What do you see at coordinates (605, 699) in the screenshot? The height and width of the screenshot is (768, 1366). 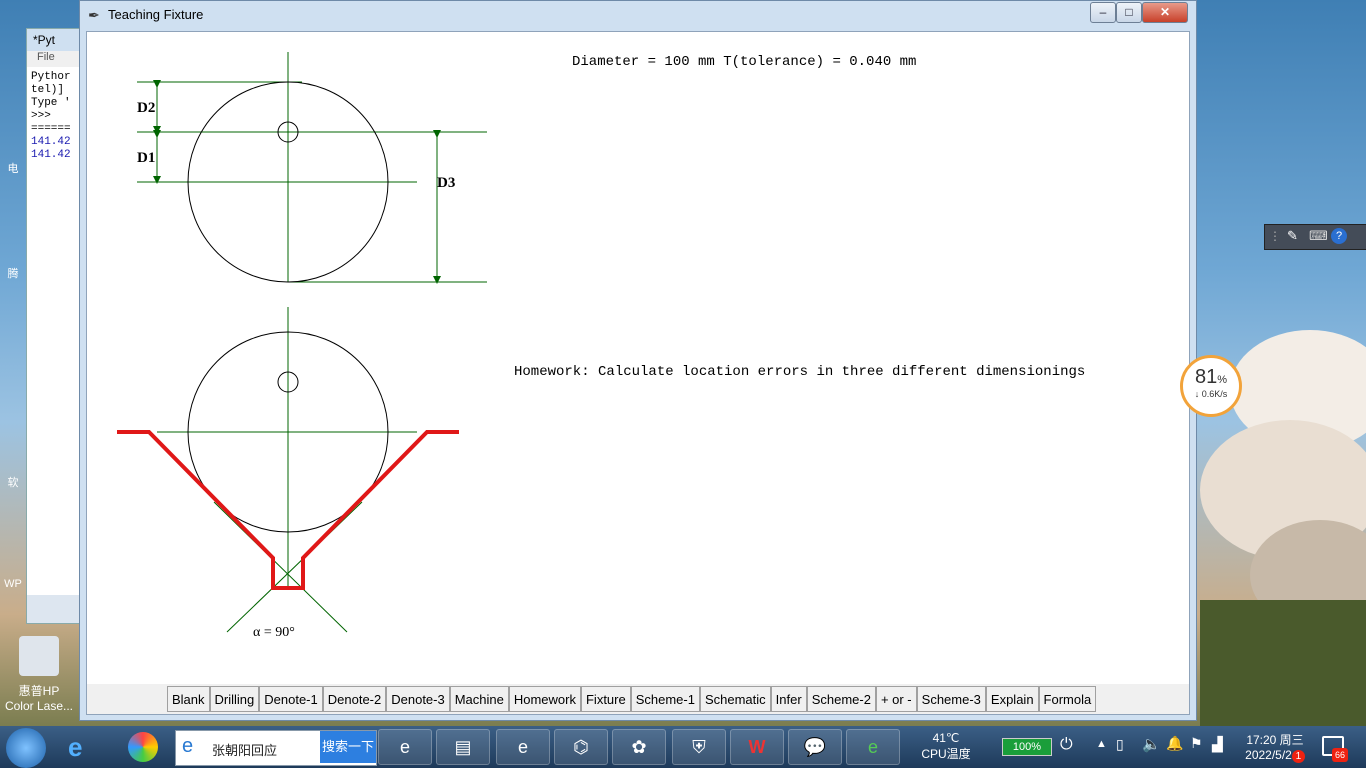 I see `fixture-button: Fixture` at bounding box center [605, 699].